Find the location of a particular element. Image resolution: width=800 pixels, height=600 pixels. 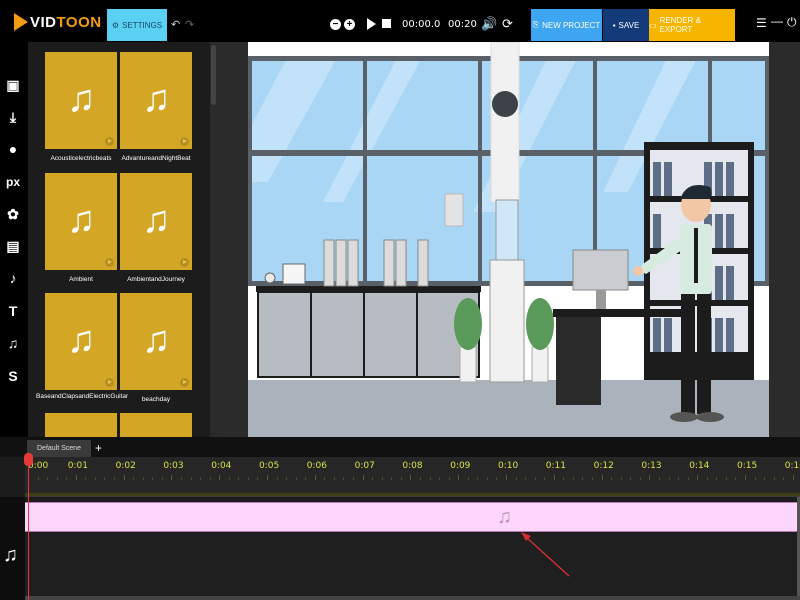

text-icon: T is located at coordinates (13, 311).